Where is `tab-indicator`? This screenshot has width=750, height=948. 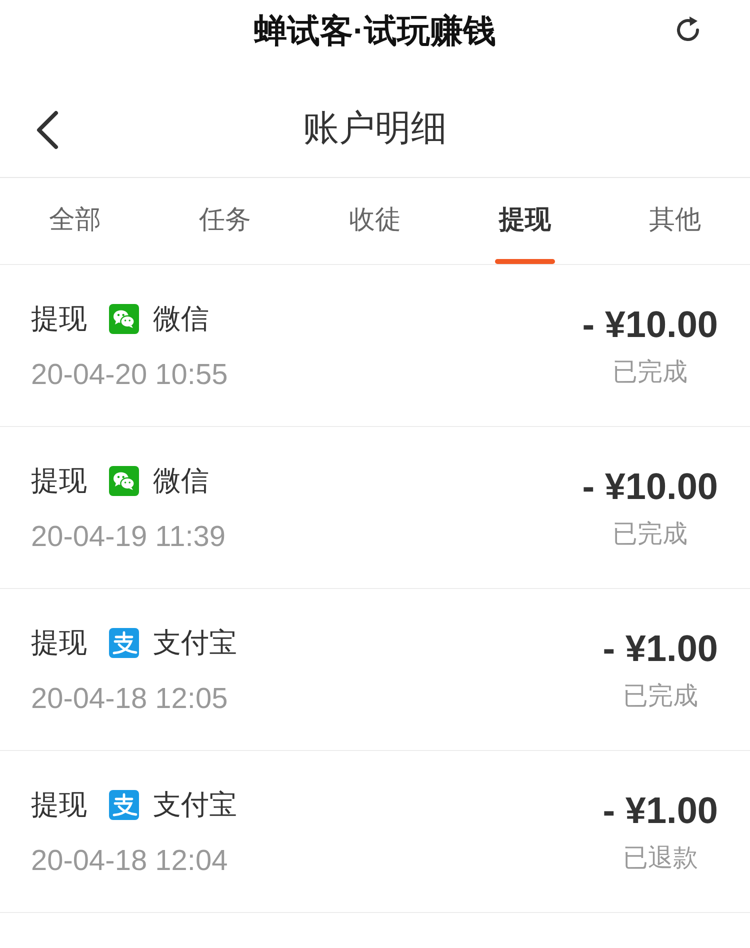 tab-indicator is located at coordinates (525, 261).